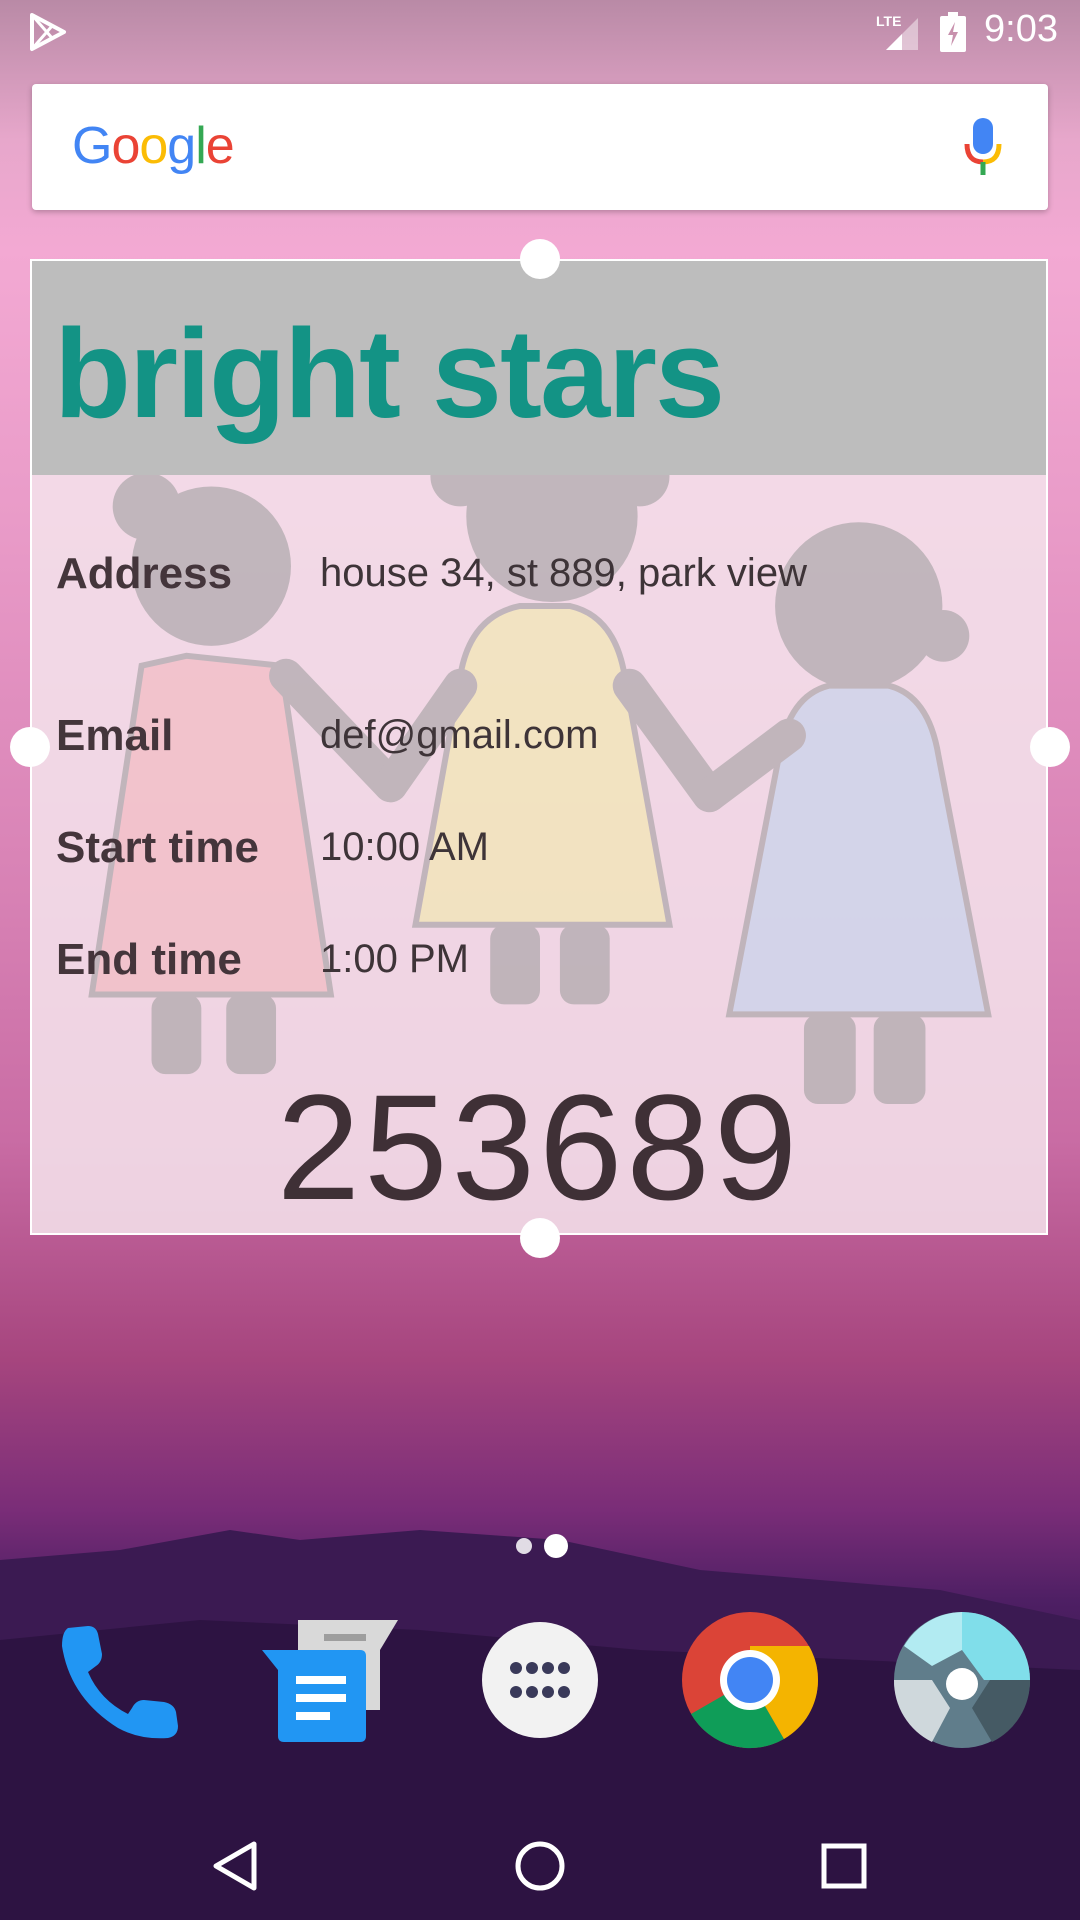  What do you see at coordinates (118, 1680) in the screenshot?
I see `phone-icon` at bounding box center [118, 1680].